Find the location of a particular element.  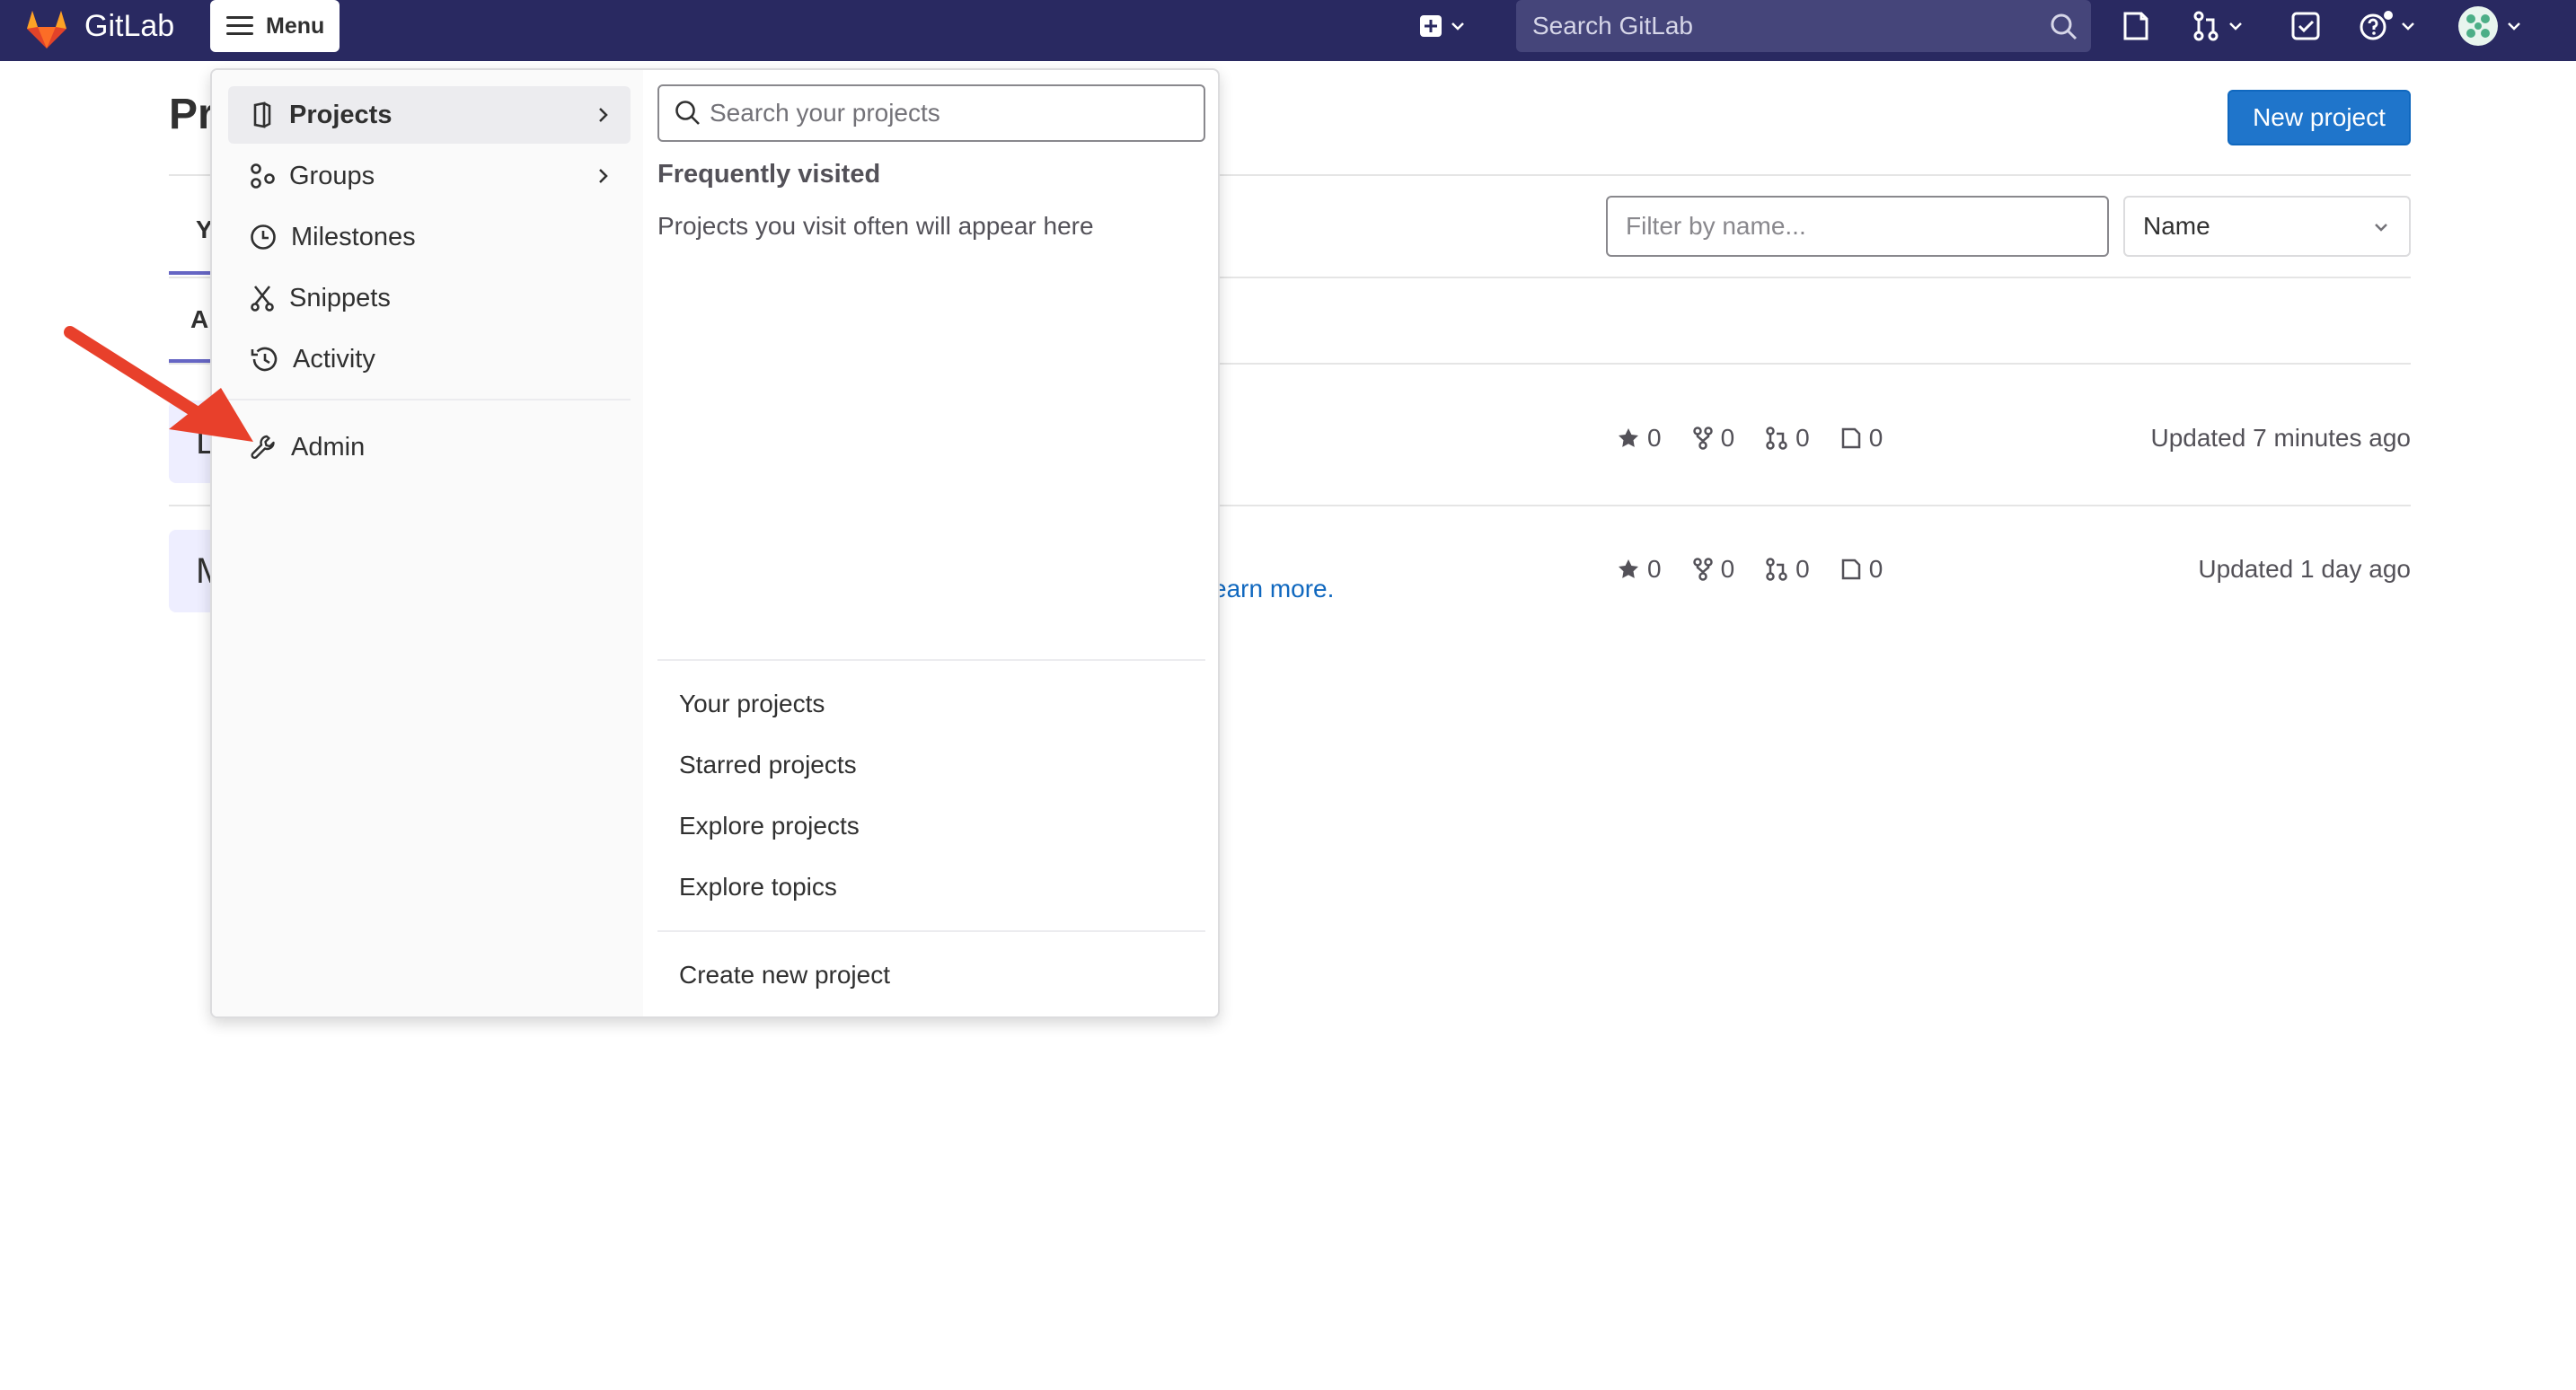

help-icon is located at coordinates (2376, 26).